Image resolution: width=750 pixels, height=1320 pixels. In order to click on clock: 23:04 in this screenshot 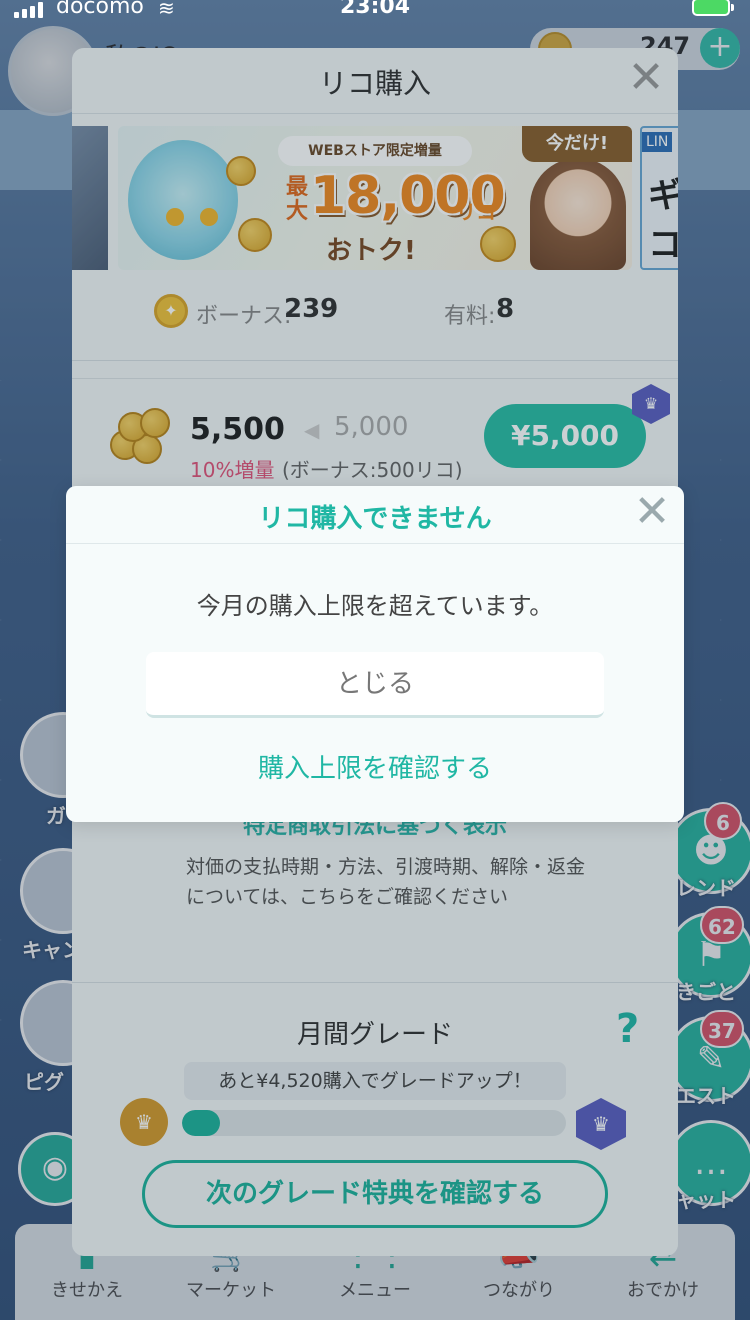, I will do `click(375, 9)`.